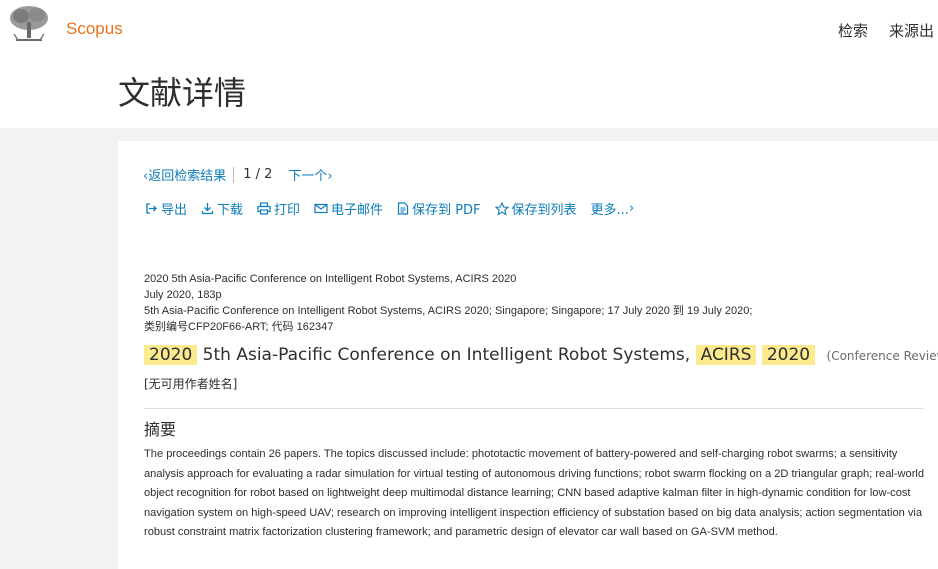 This screenshot has height=569, width=938. I want to click on download-button: 下载, so click(222, 208).